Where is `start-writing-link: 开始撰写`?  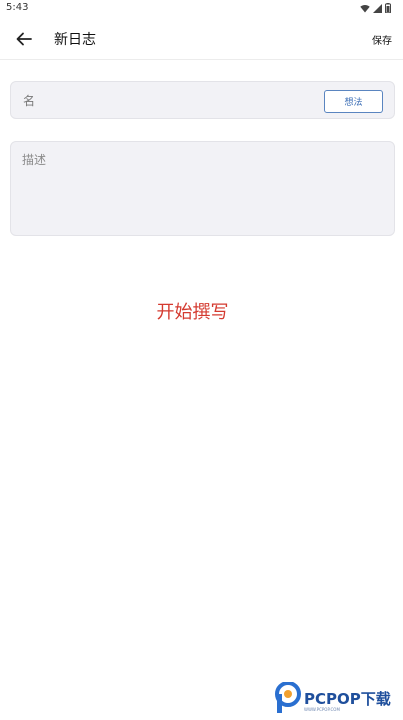 start-writing-link: 开始撰写 is located at coordinates (192, 311).